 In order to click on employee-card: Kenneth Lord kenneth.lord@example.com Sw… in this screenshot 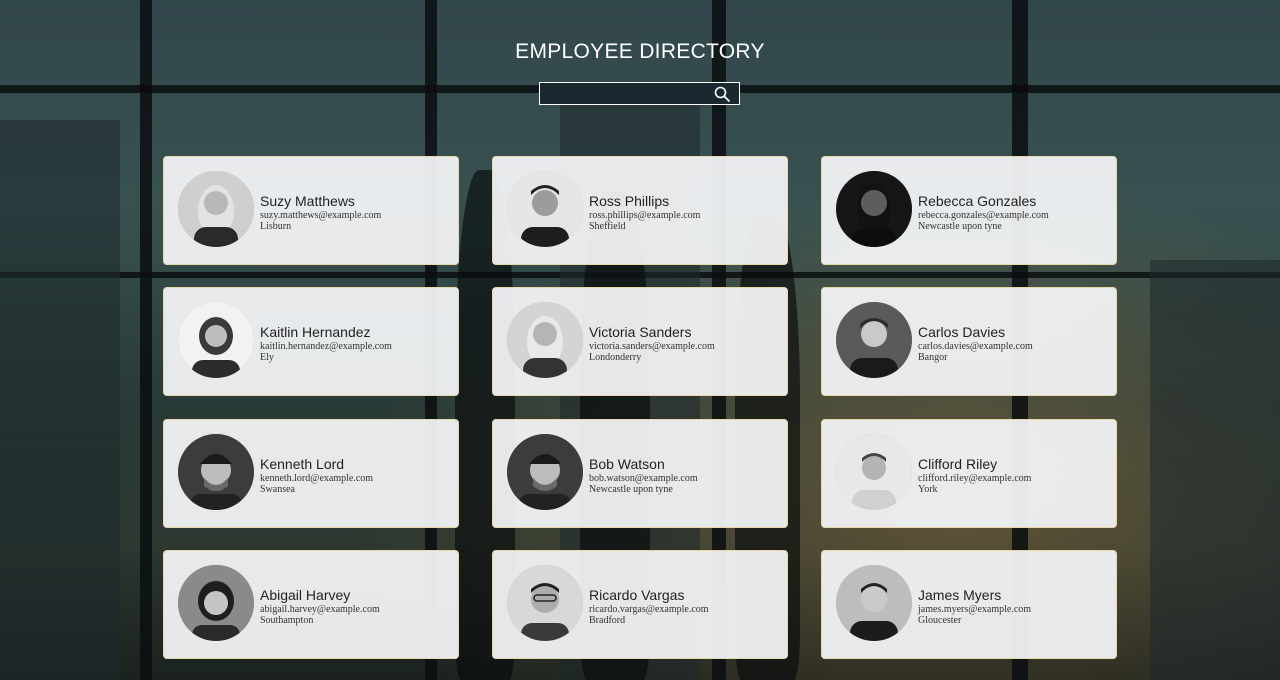, I will do `click(311, 473)`.